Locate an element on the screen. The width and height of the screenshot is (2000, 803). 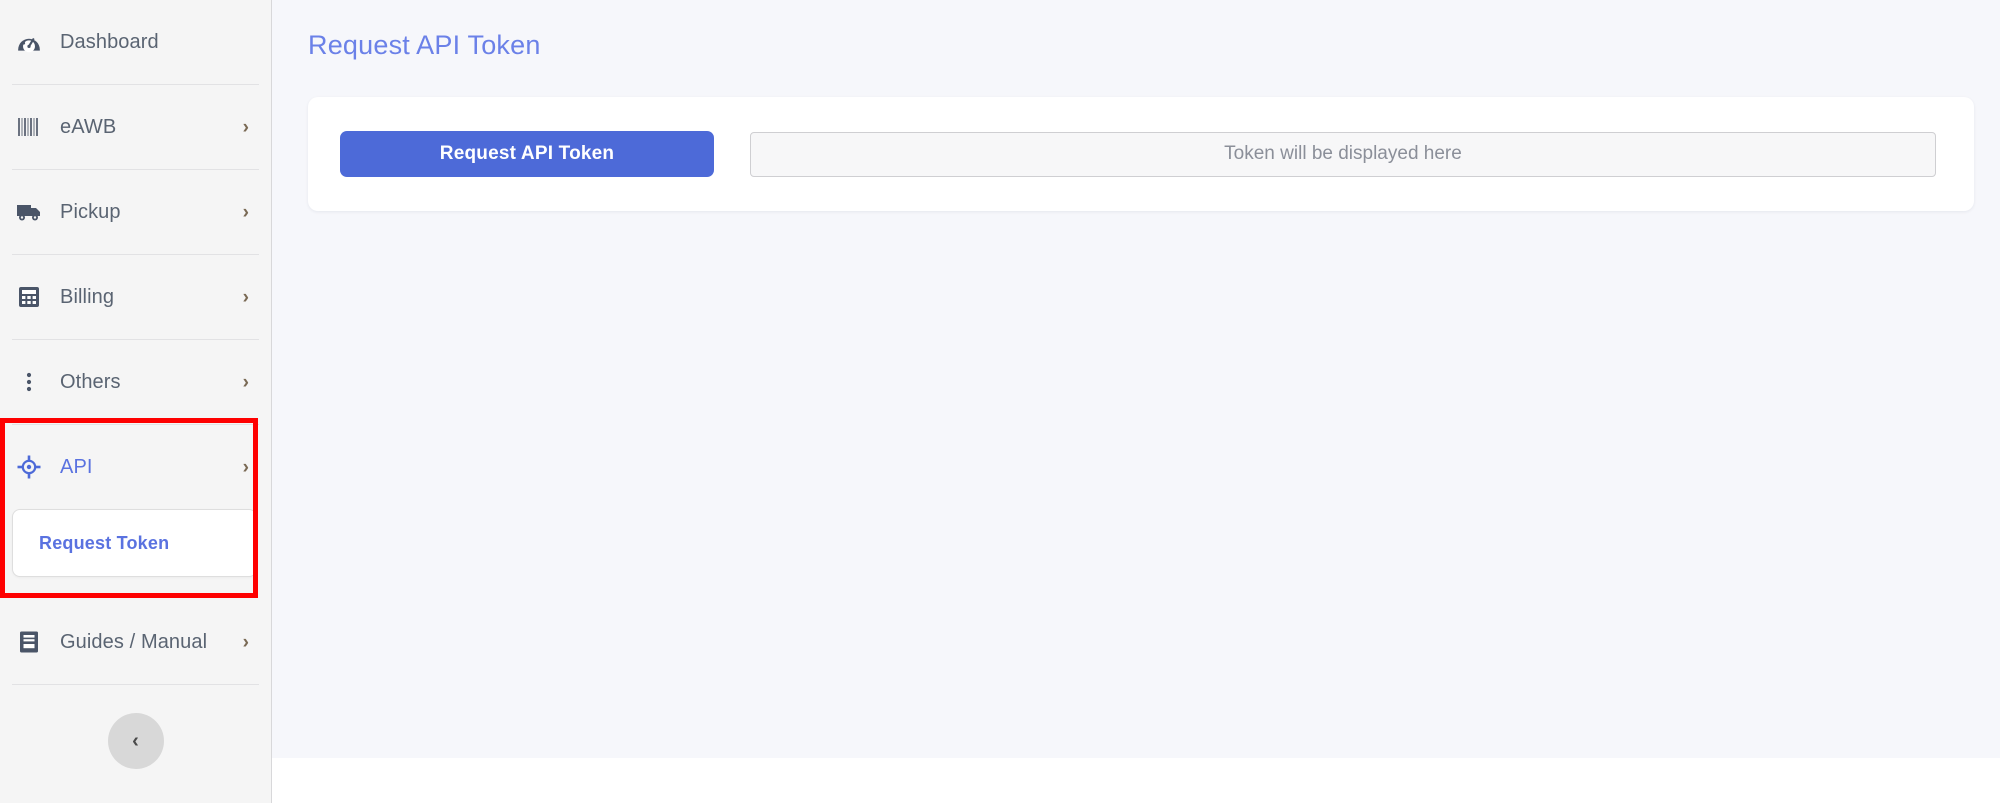
sidebar-group-api: API › Request Token is located at coordinates (135, 512).